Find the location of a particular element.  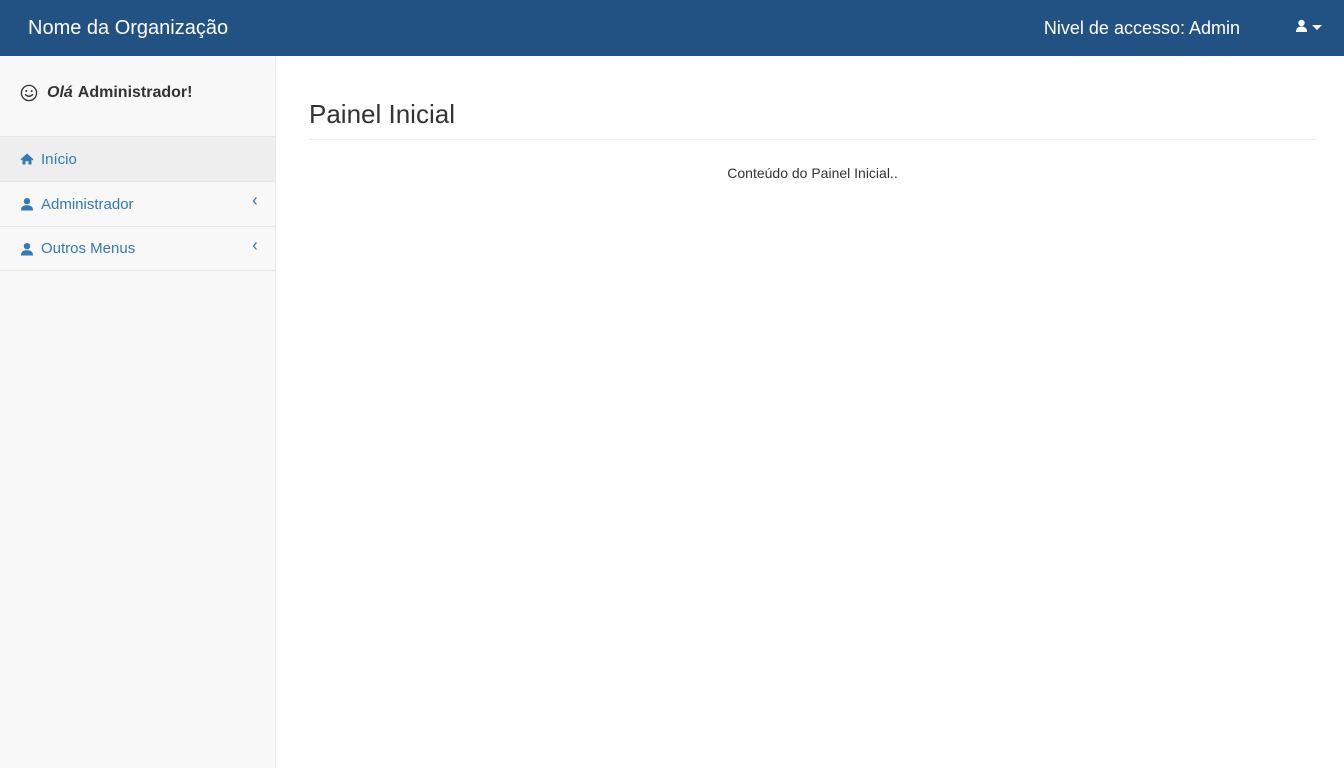

access-level-text: Nivel de accesso: Admin is located at coordinates (1141, 28).